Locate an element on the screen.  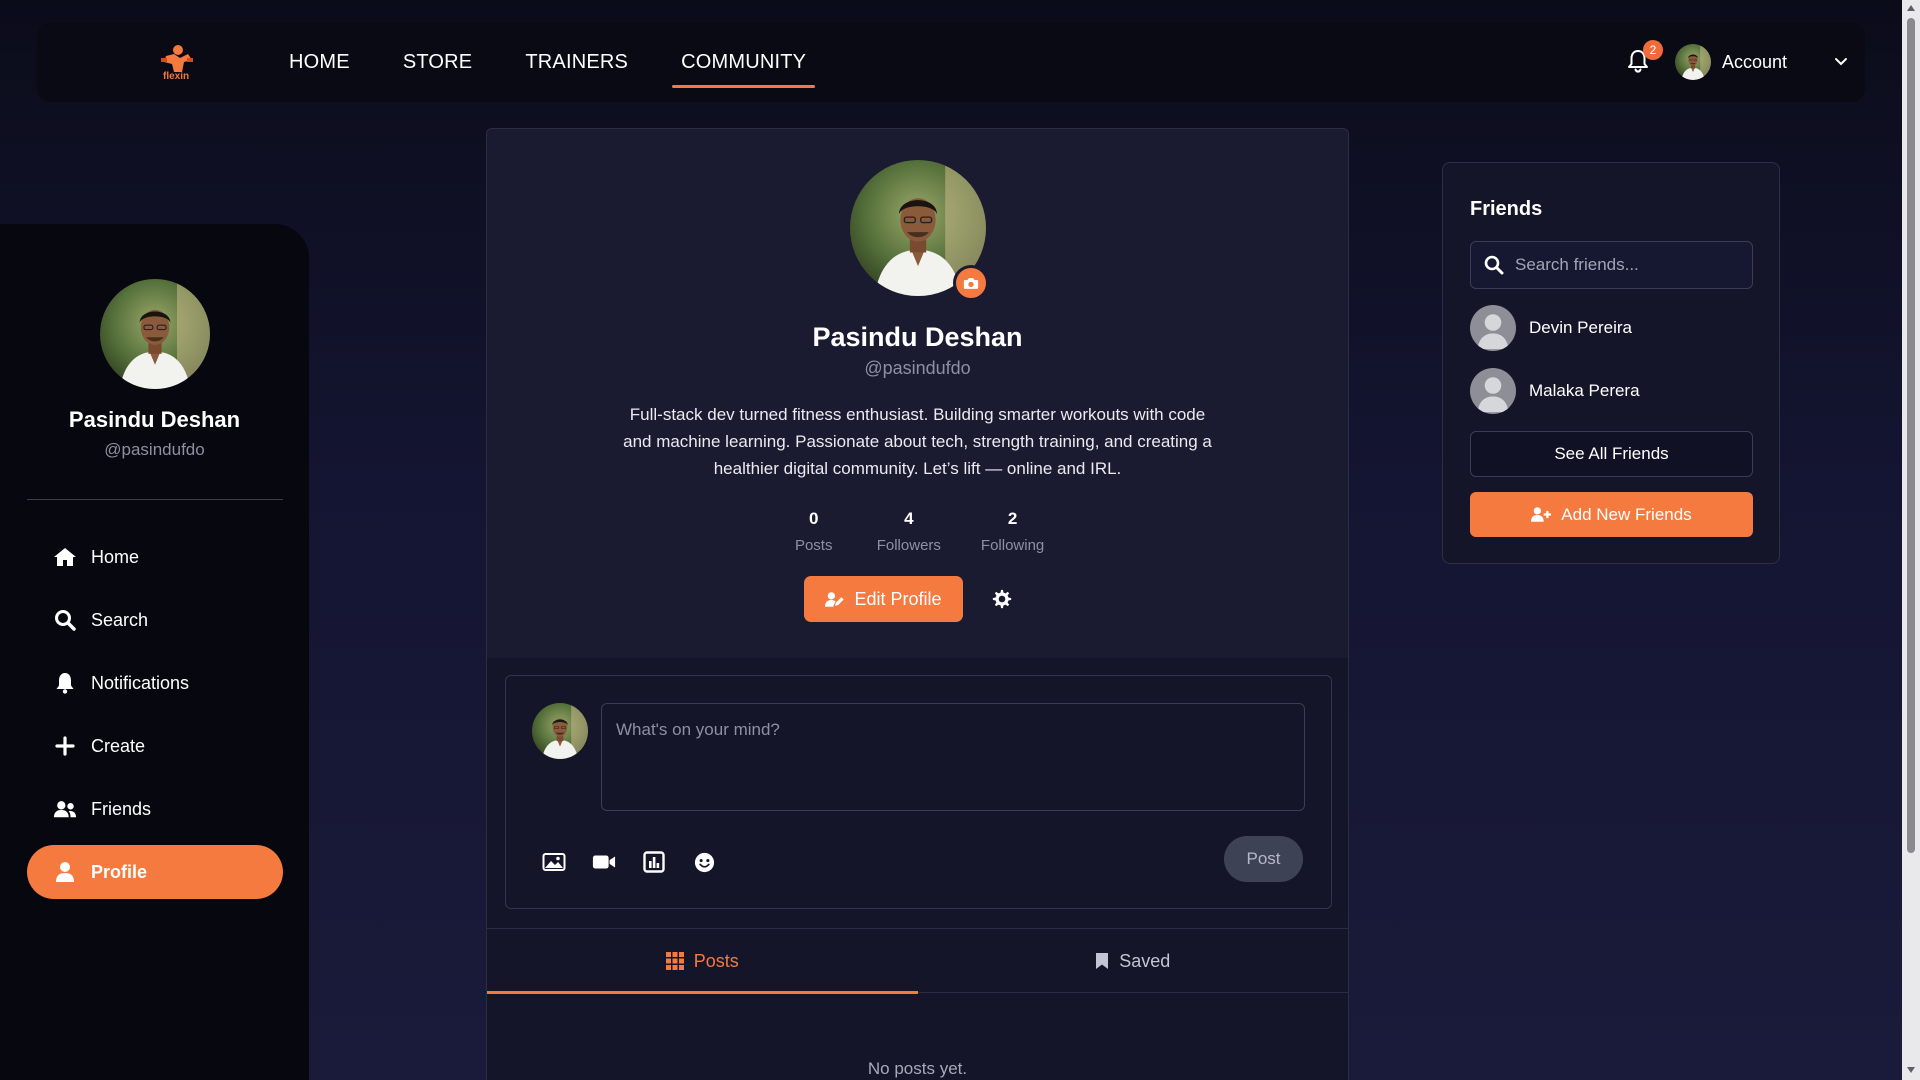
edit-profile-label: Edit Profile is located at coordinates (898, 598).